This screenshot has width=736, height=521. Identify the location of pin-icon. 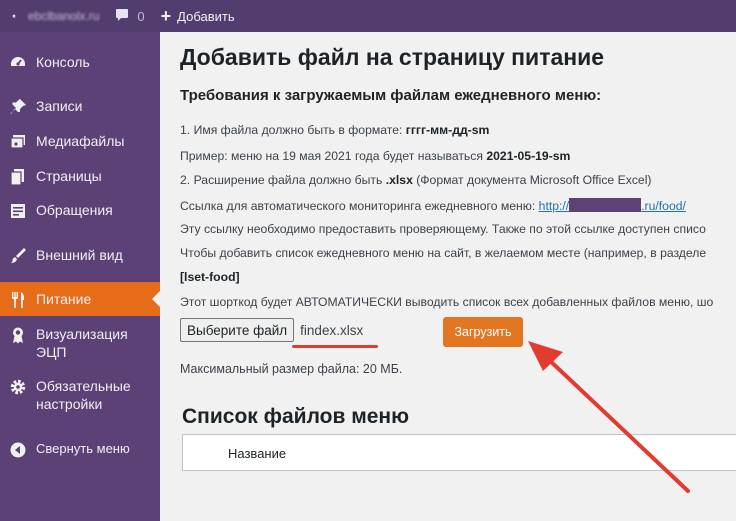
(18, 106).